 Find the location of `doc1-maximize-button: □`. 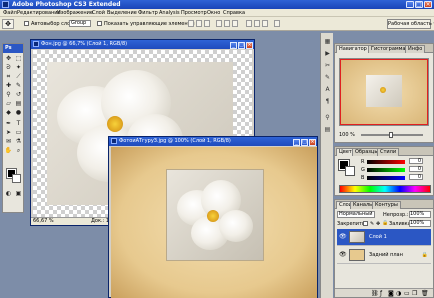

doc1-maximize-button: □ is located at coordinates (241, 45).